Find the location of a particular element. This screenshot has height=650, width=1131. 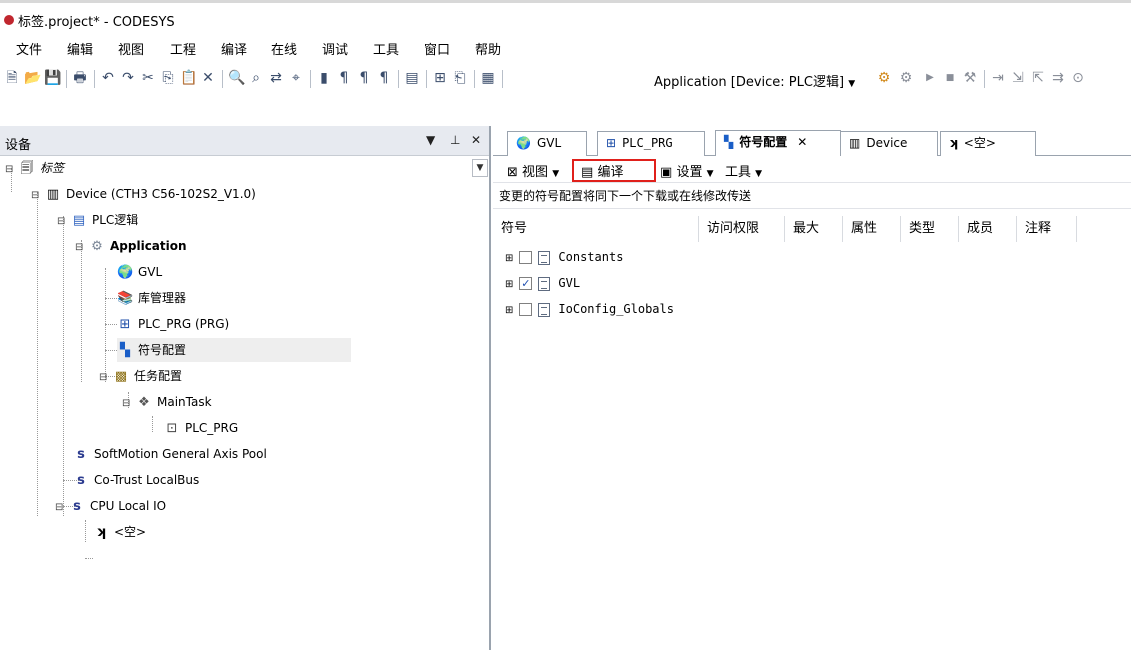

column-comment: 注释 is located at coordinates (1047, 229).